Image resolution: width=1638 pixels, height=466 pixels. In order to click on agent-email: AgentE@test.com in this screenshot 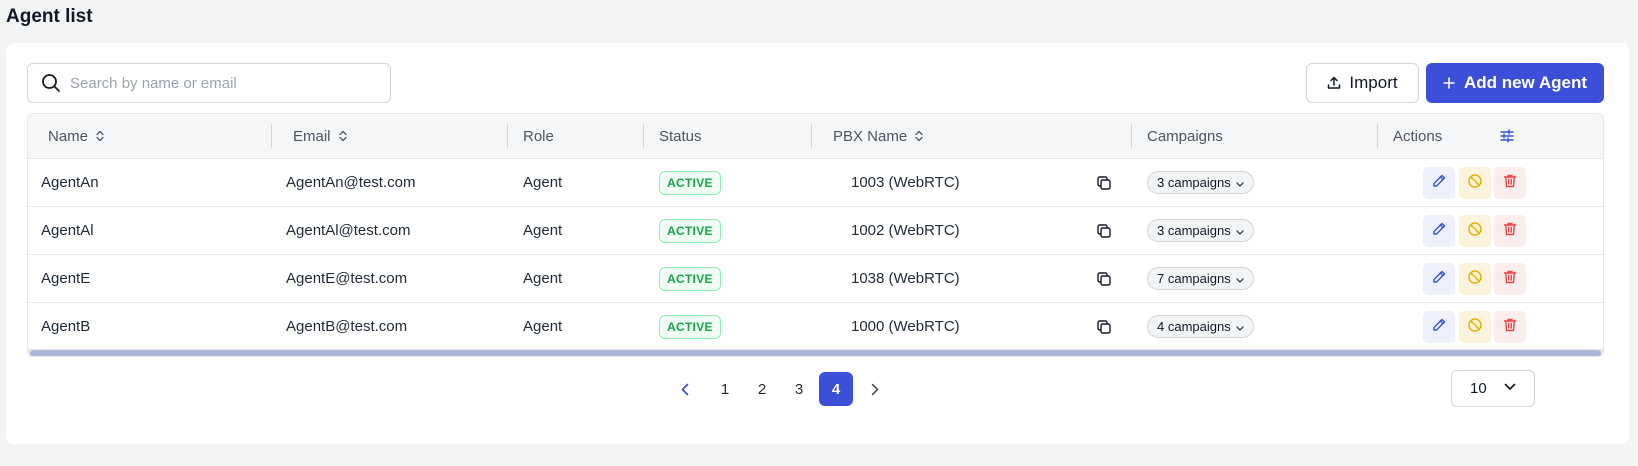, I will do `click(347, 278)`.